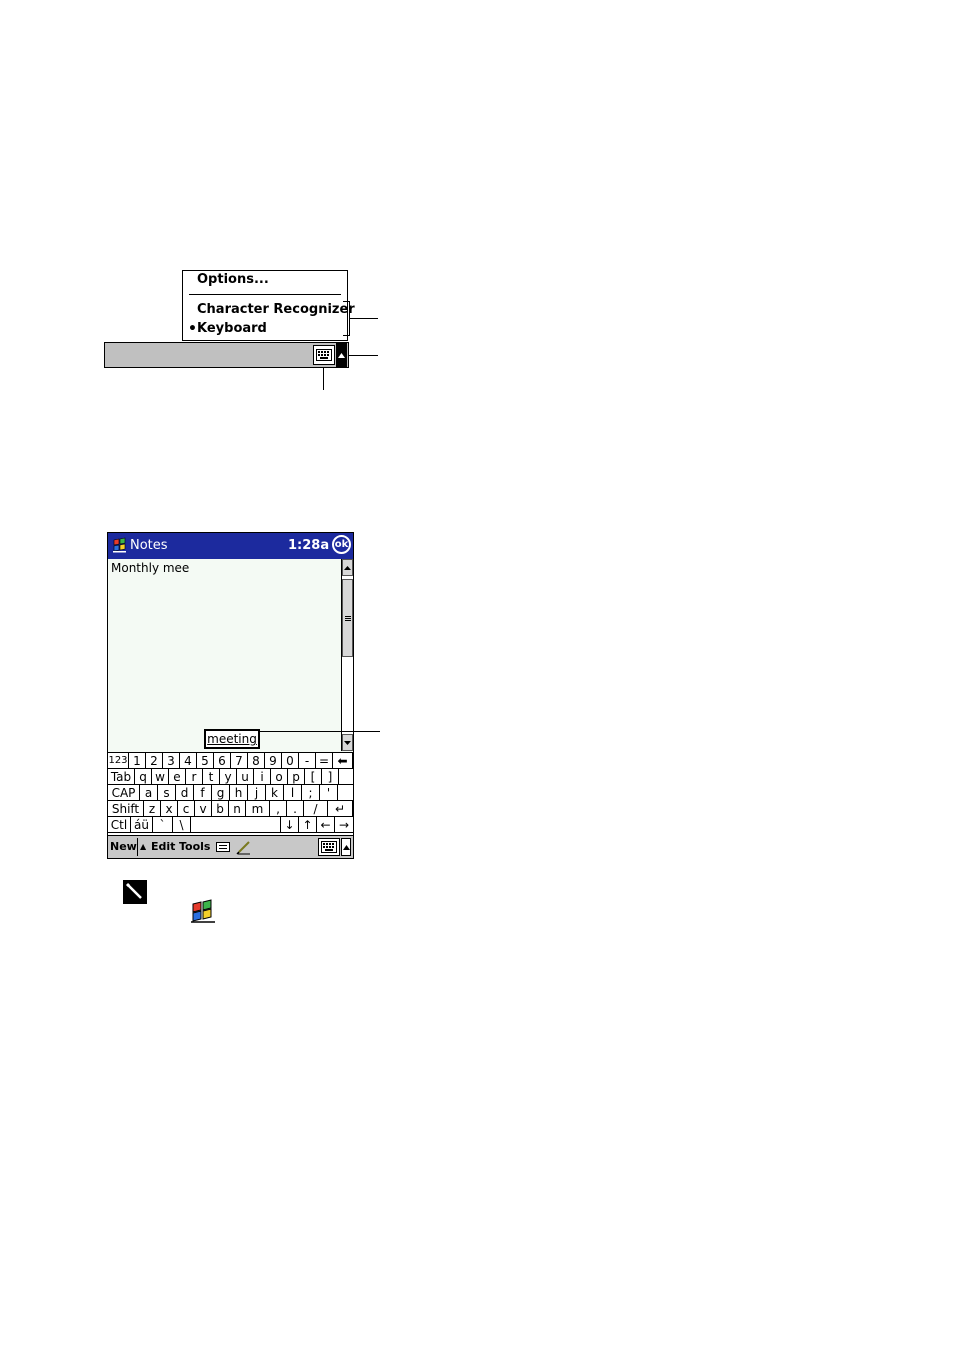  What do you see at coordinates (126, 809) in the screenshot?
I see `shift-key: Shift` at bounding box center [126, 809].